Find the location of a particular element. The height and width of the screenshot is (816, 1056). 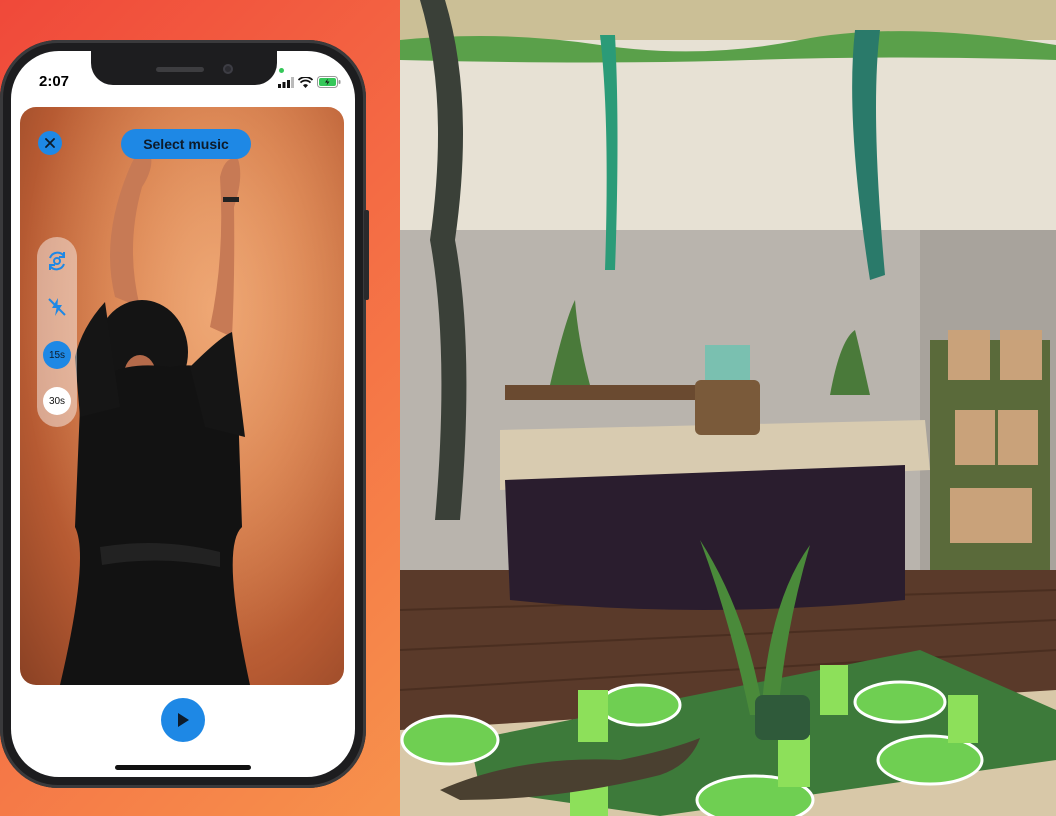

camera-in-use-indicator is located at coordinates (281, 70).